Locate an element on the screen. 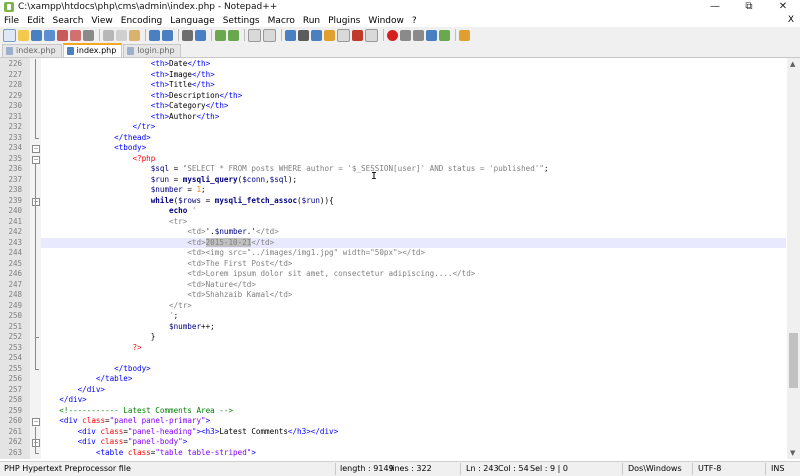 Image resolution: width=800 pixels, height=476 pixels. plugin-icon is located at coordinates (464, 35).